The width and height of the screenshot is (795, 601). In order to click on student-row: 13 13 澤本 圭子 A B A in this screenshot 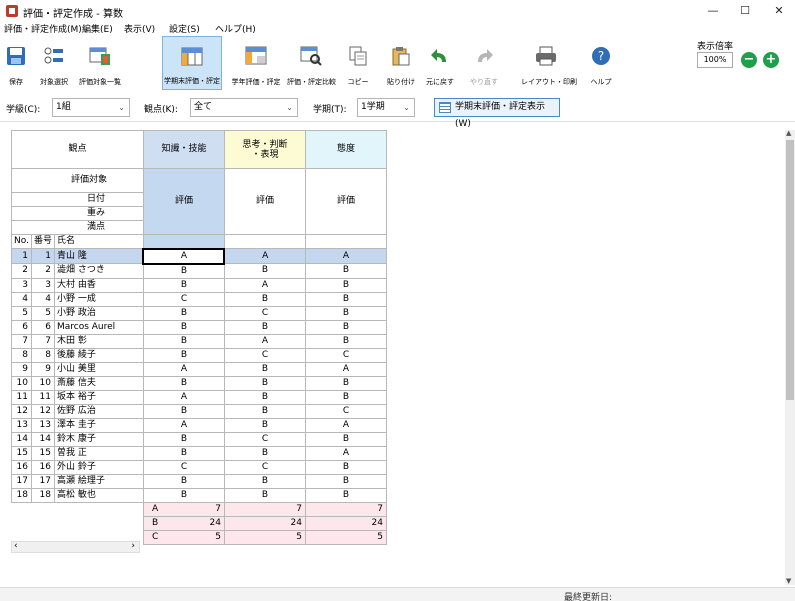, I will do `click(199, 425)`.